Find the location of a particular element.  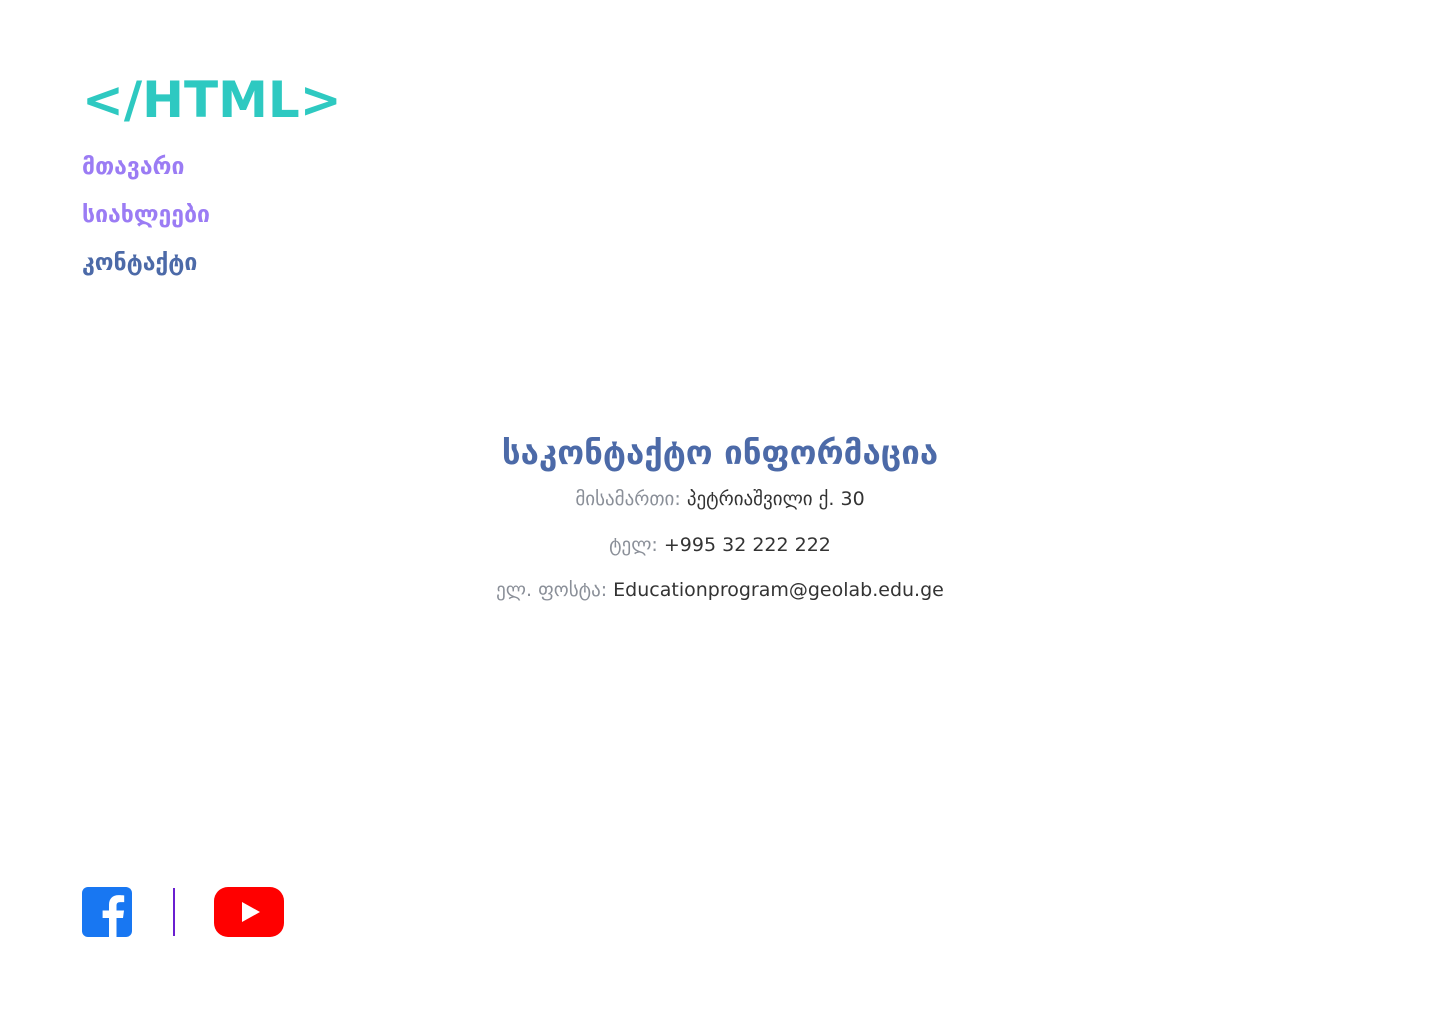

main-nav: მთავარი სიახლეები კონტაქტი is located at coordinates (146, 215).